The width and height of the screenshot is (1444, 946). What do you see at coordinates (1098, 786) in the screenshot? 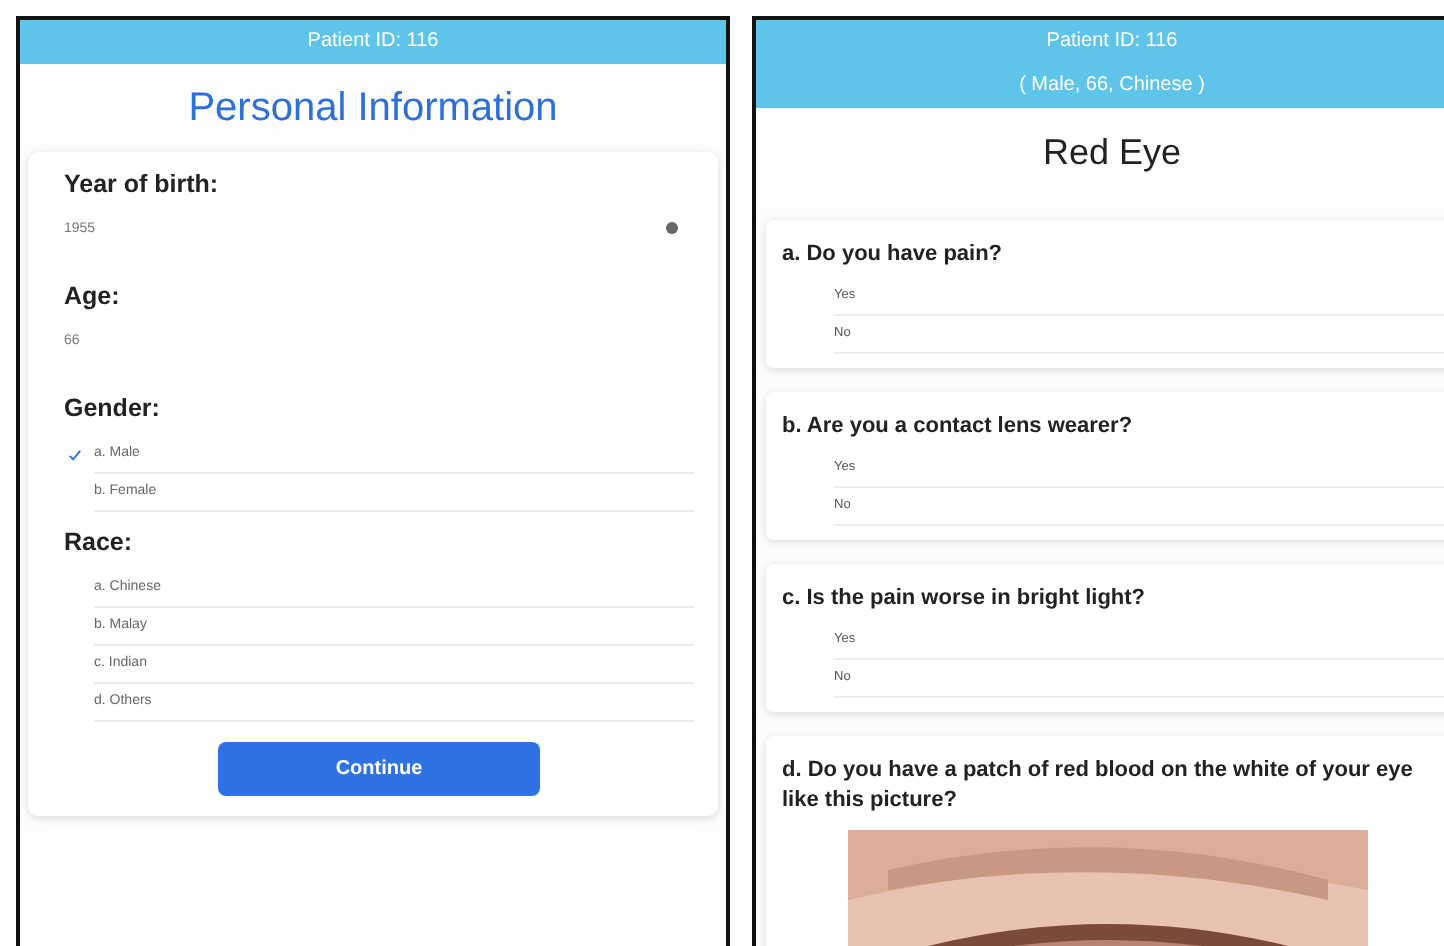
I see `question-text: d. Do you have a patch of red blood on the white of your eye like this picture?` at bounding box center [1098, 786].